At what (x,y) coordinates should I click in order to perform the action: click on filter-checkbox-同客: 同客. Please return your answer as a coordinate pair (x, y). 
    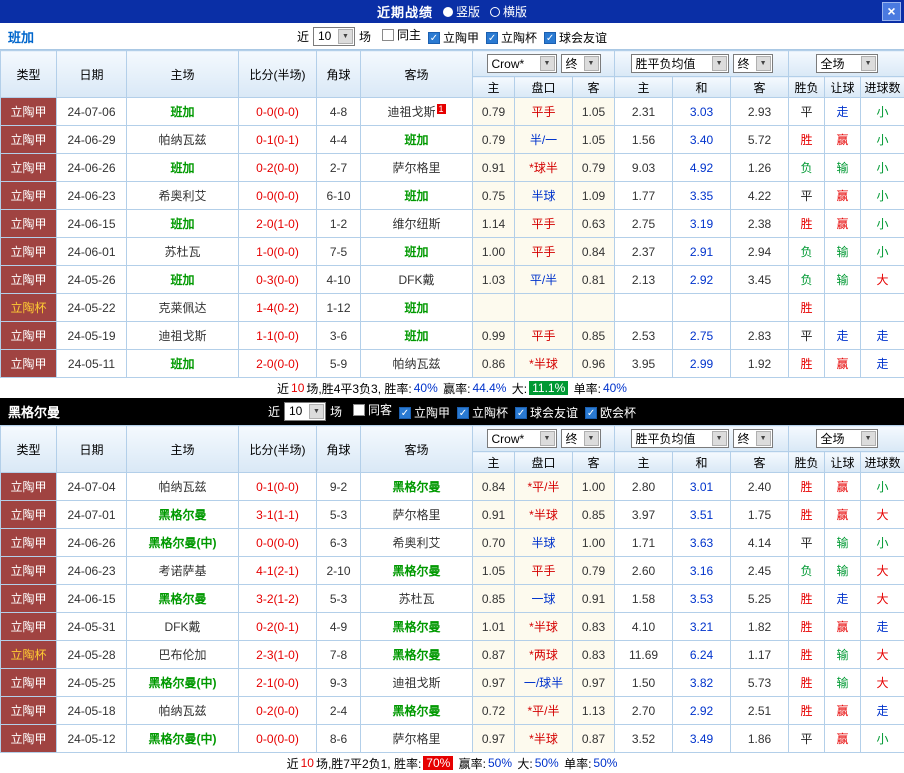
    Looking at the image, I should click on (372, 409).